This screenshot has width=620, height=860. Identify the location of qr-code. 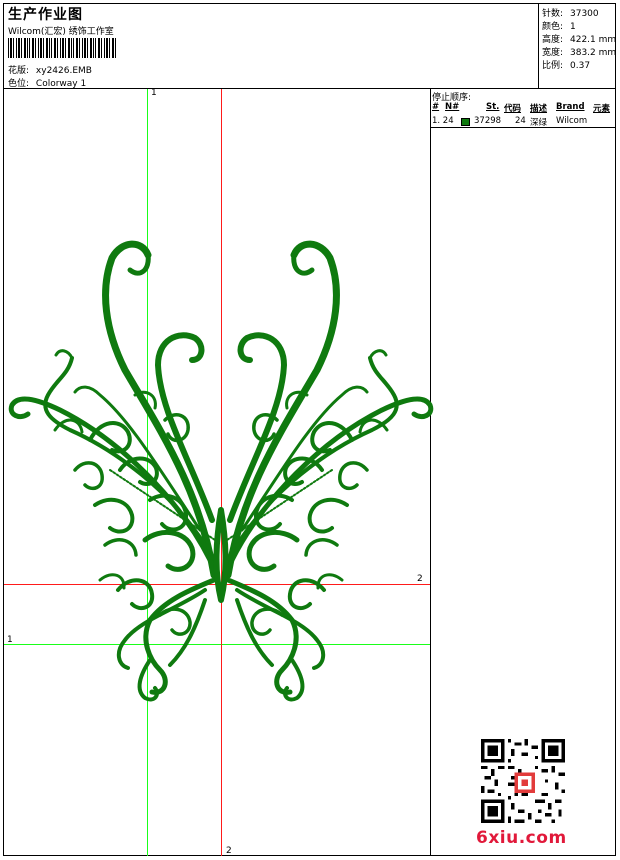
(523, 781).